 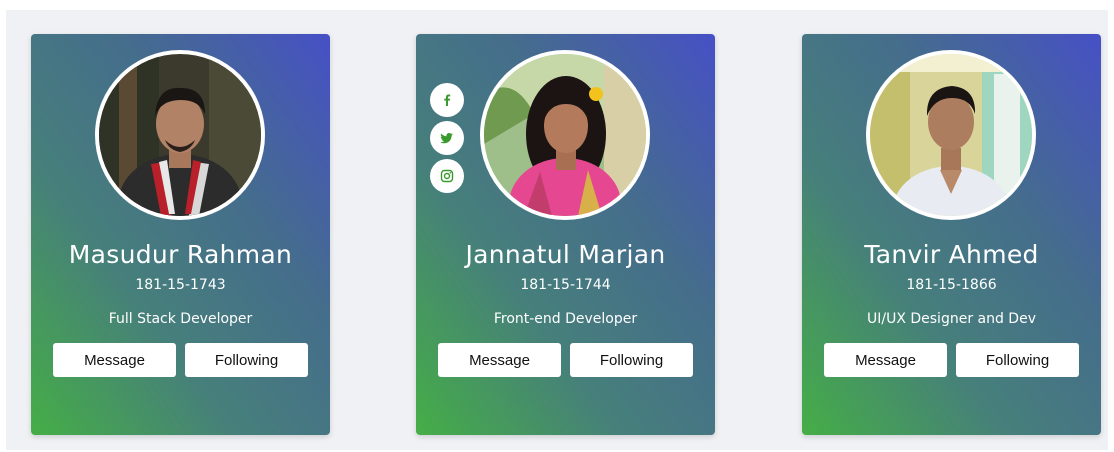 What do you see at coordinates (565, 285) in the screenshot?
I see `profile-id: 181-15-1744` at bounding box center [565, 285].